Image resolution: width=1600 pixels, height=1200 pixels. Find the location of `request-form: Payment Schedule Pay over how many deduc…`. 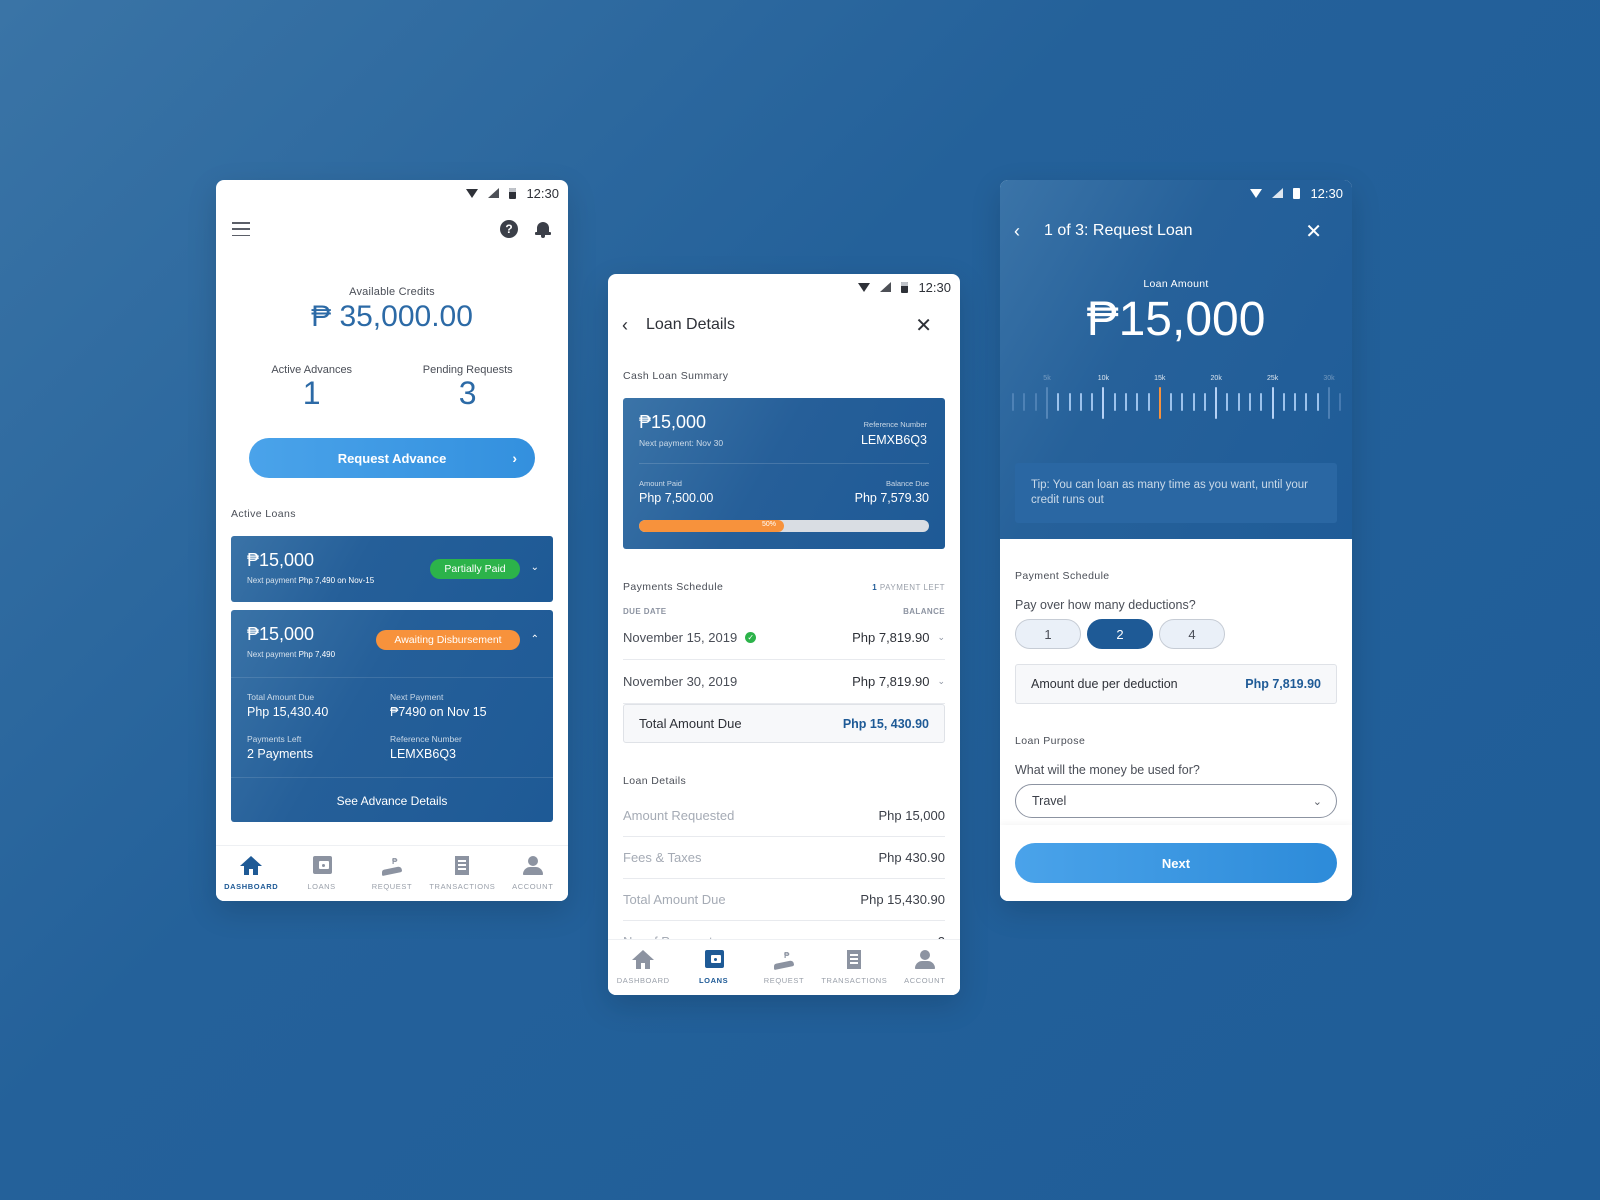

request-form: Payment Schedule Pay over how many deduc… is located at coordinates (1176, 678).